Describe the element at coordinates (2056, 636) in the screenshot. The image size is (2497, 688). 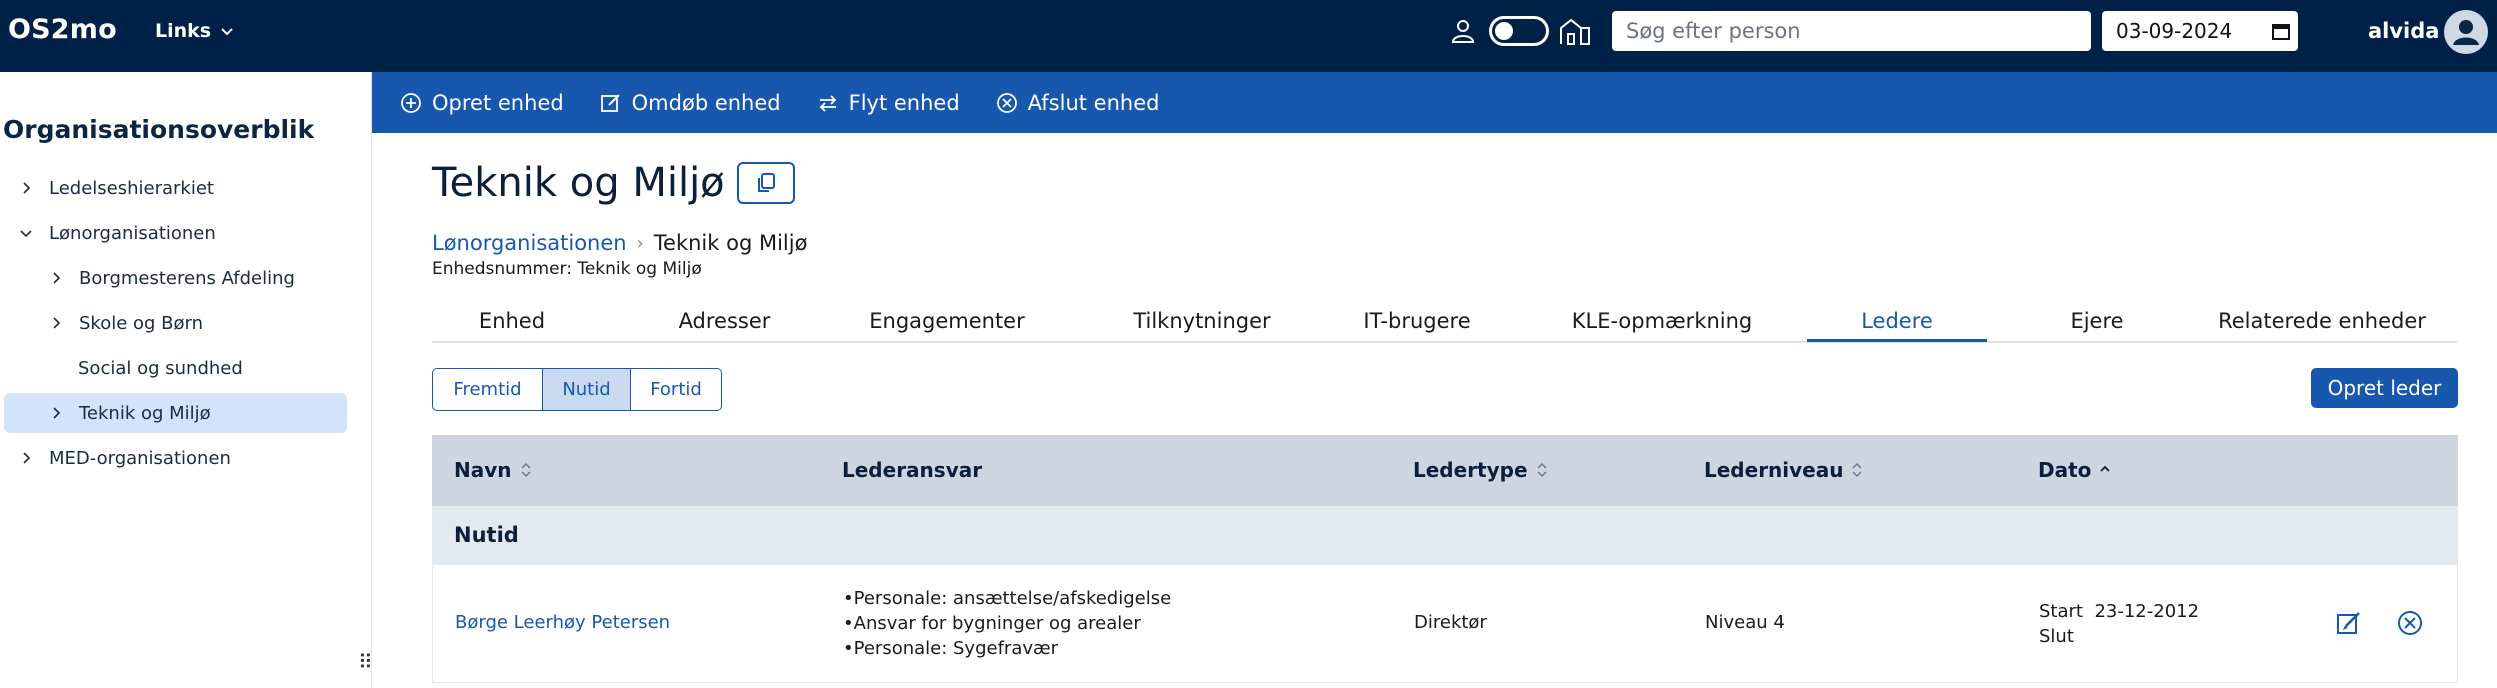
I see `end-label: Slut` at that location.